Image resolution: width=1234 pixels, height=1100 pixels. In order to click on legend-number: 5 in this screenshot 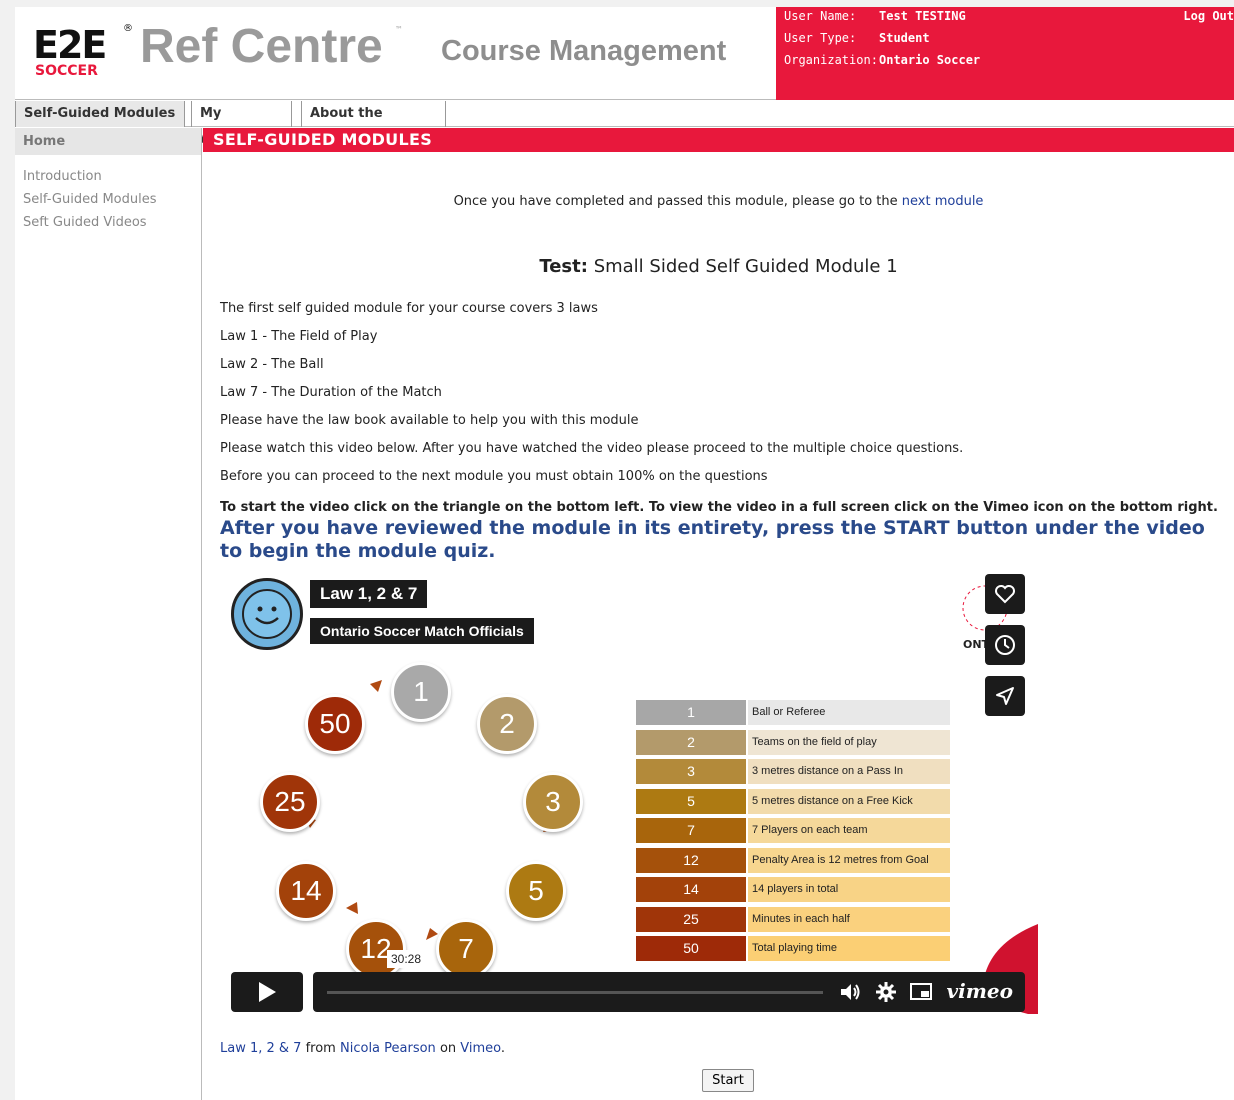, I will do `click(691, 801)`.